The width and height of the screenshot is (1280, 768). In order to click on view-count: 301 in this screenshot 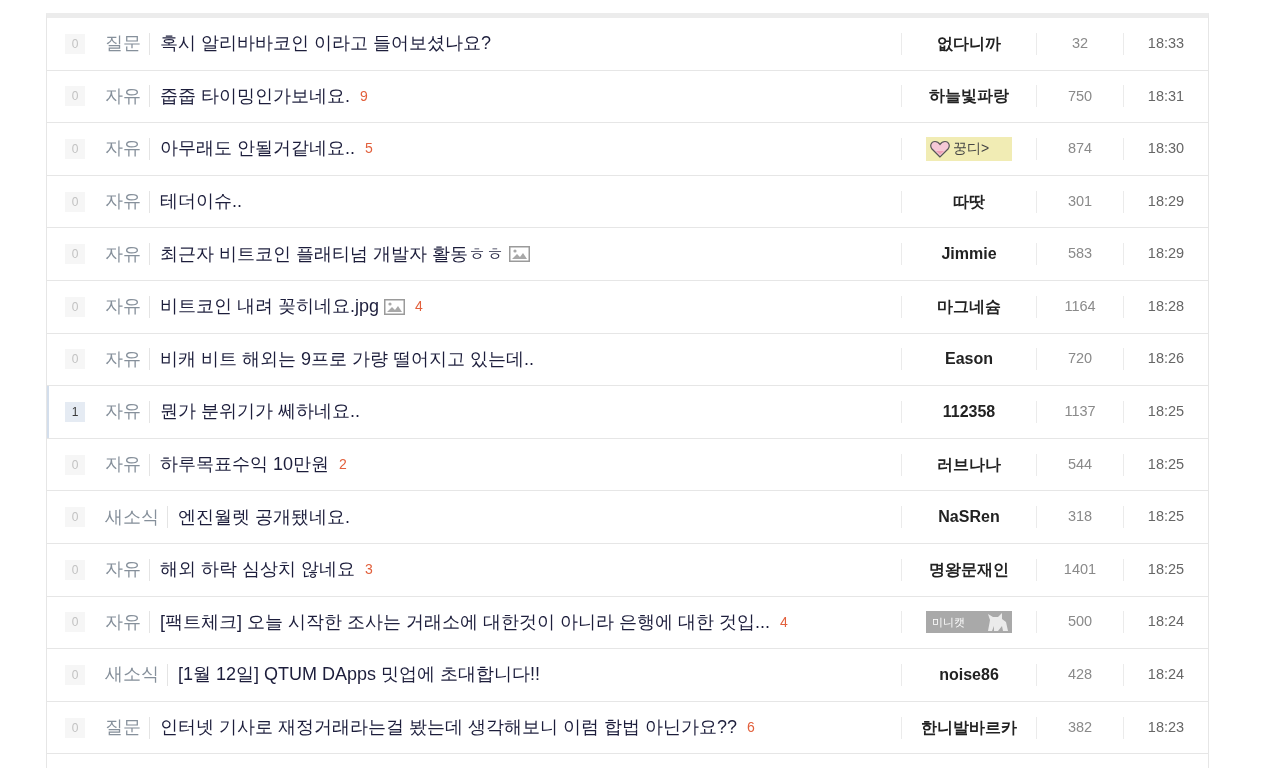, I will do `click(1080, 201)`.